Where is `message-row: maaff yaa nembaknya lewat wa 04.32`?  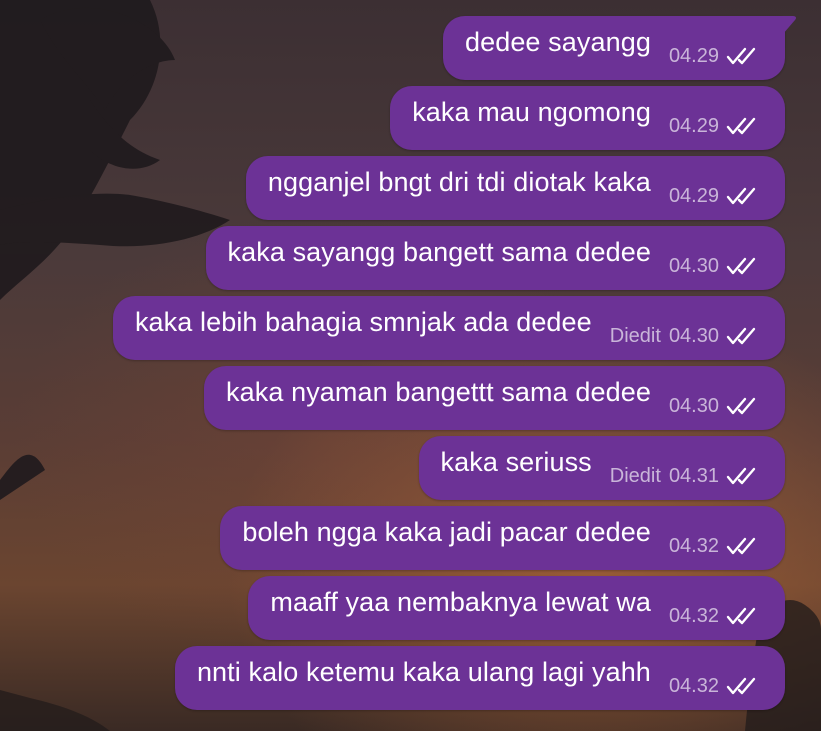 message-row: maaff yaa nembaknya lewat wa 04.32 is located at coordinates (516, 608).